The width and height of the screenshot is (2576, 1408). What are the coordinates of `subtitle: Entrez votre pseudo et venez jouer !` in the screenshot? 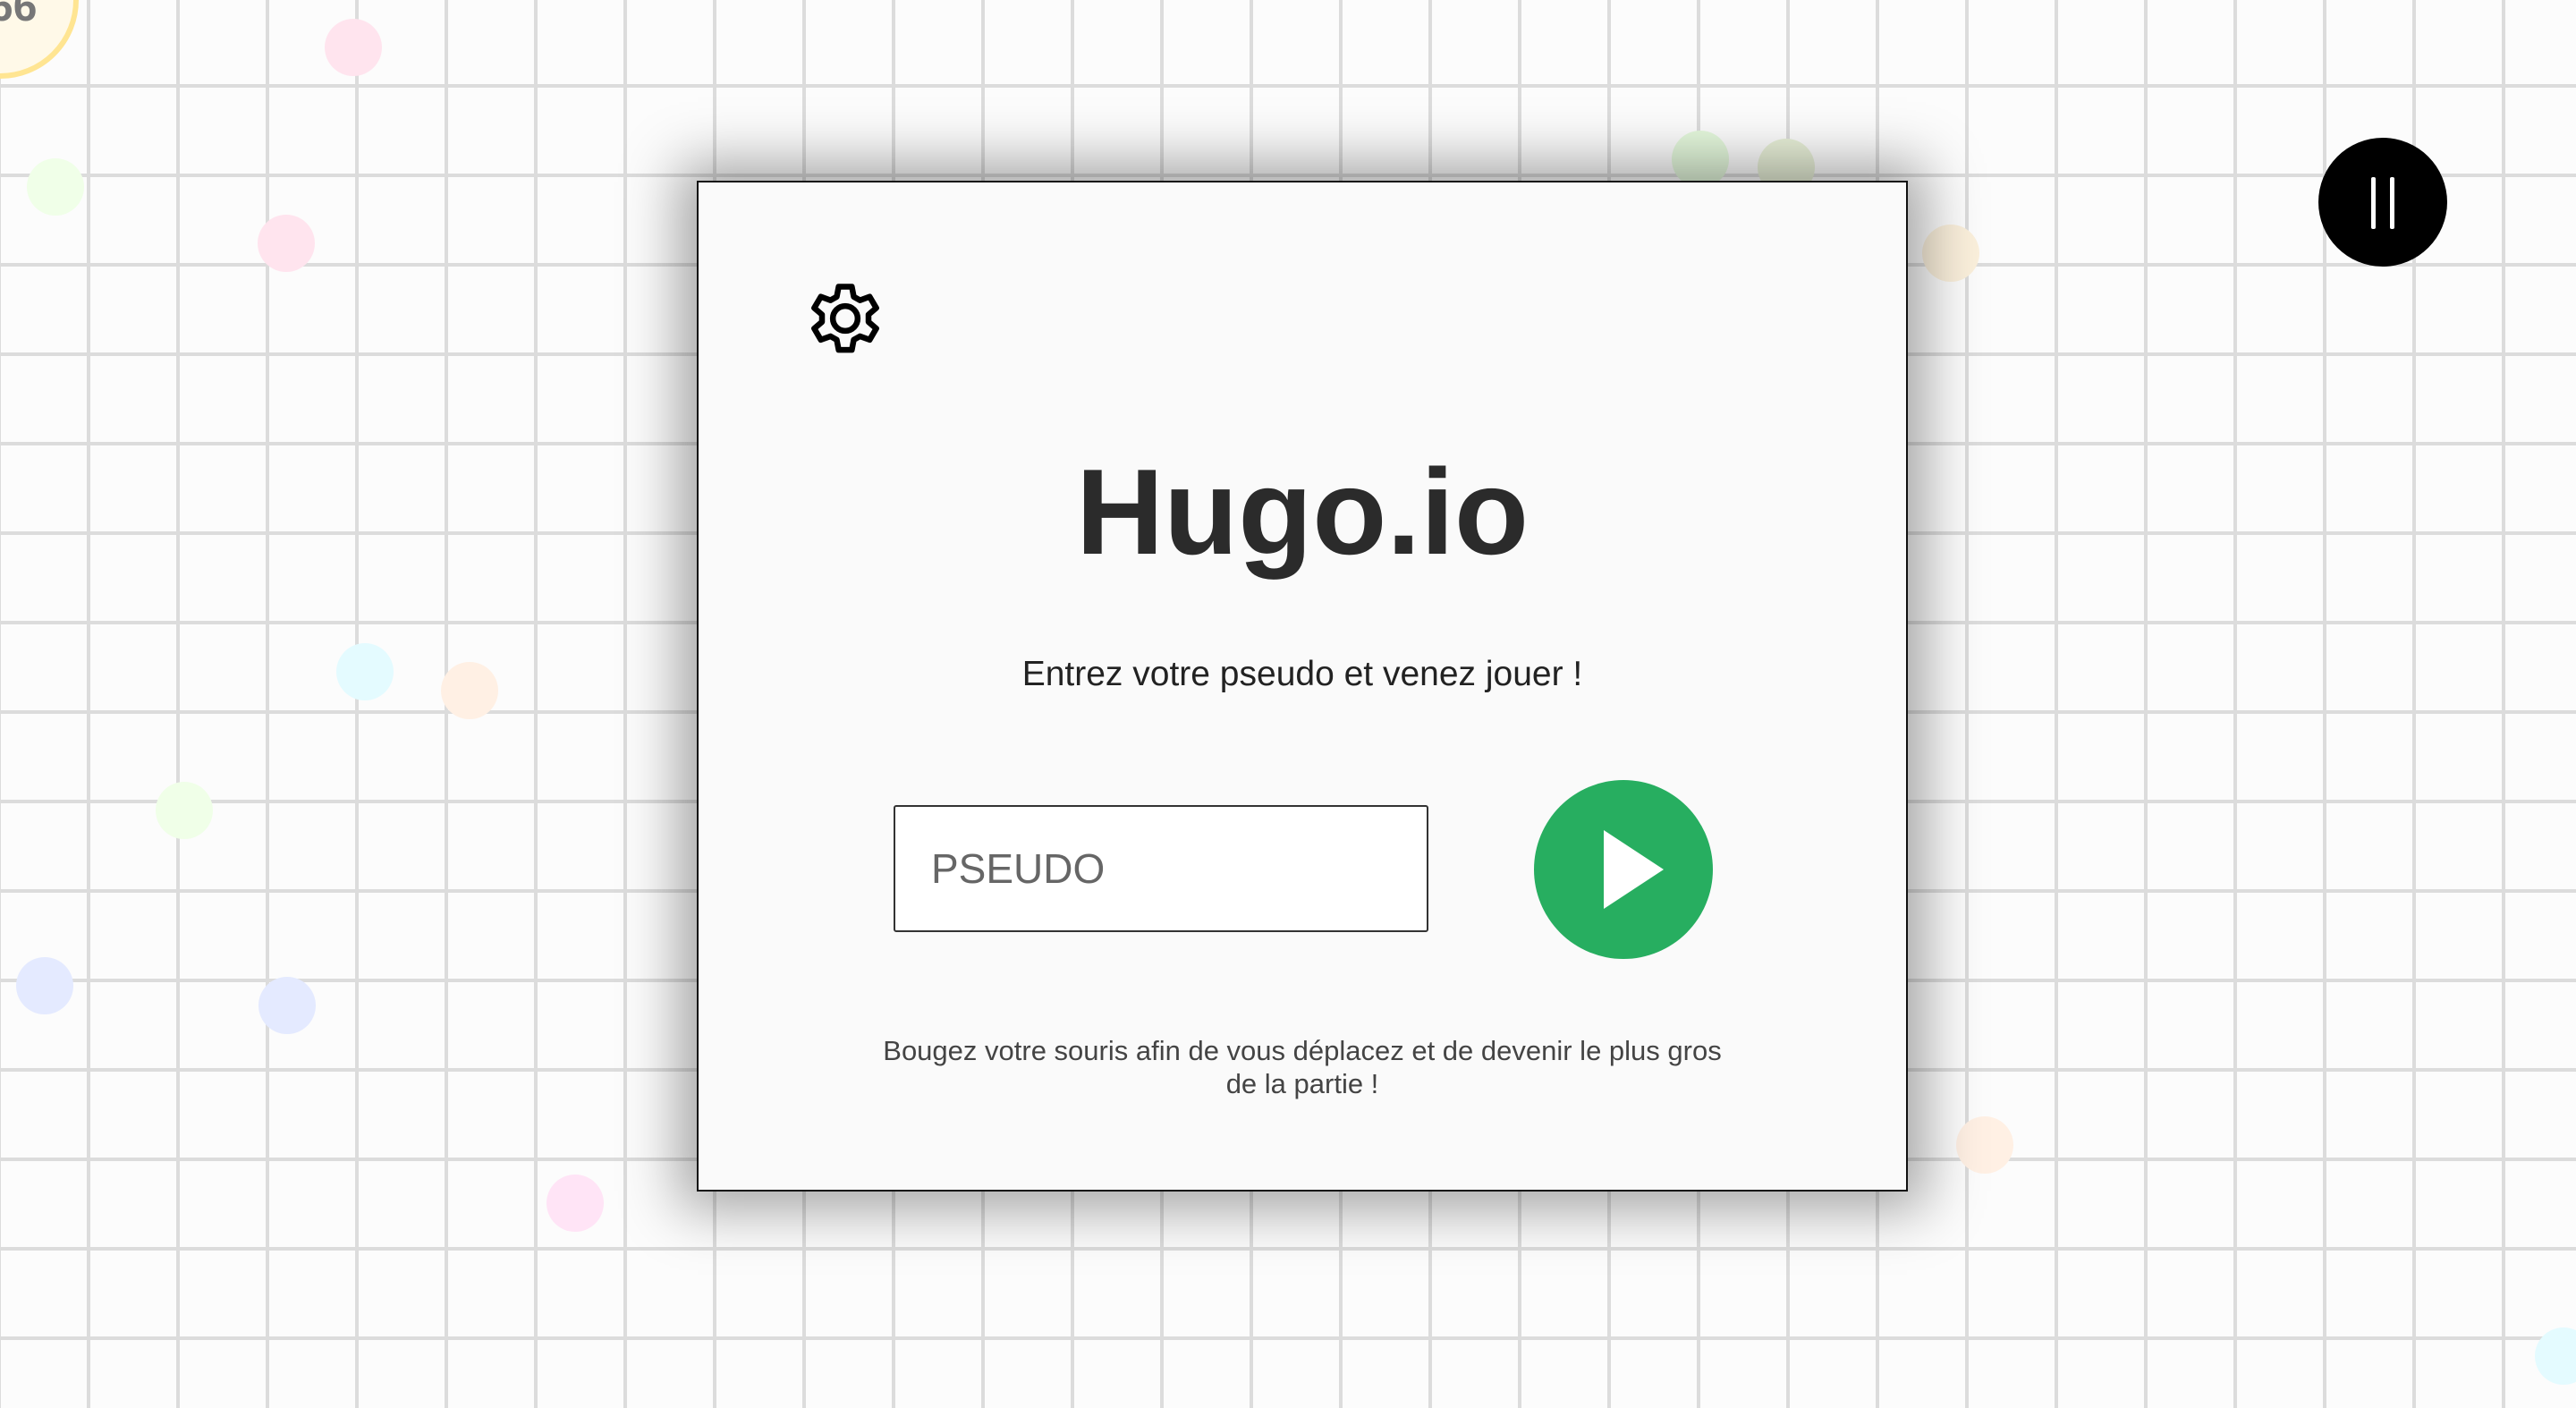 It's located at (1302, 674).